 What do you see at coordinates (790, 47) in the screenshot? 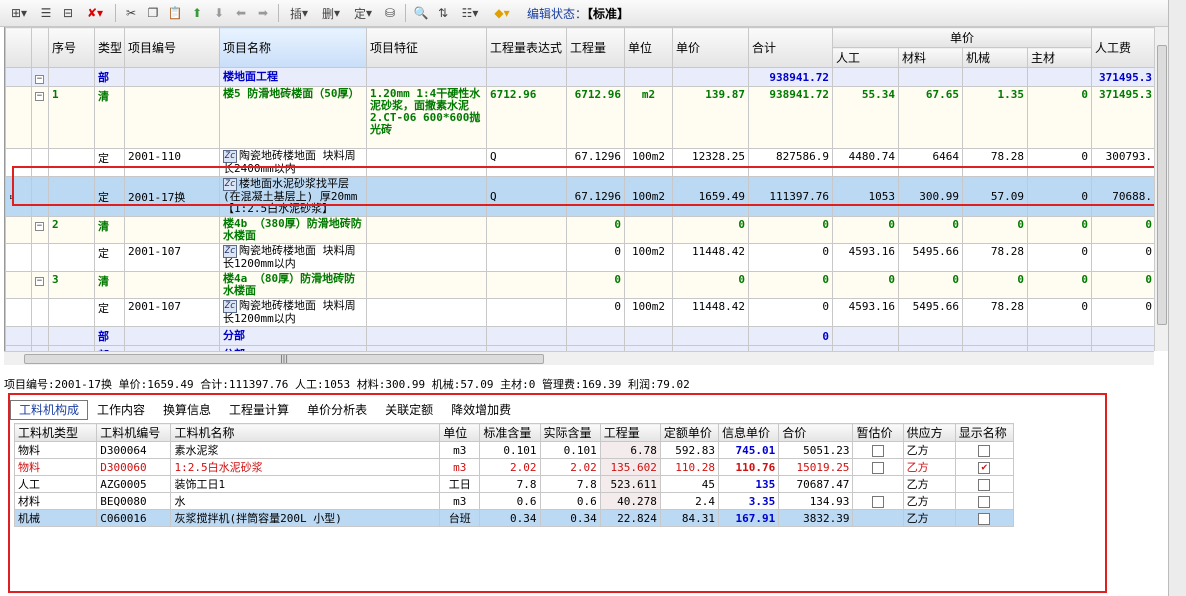
I see `col-header-total: 合计` at bounding box center [790, 47].